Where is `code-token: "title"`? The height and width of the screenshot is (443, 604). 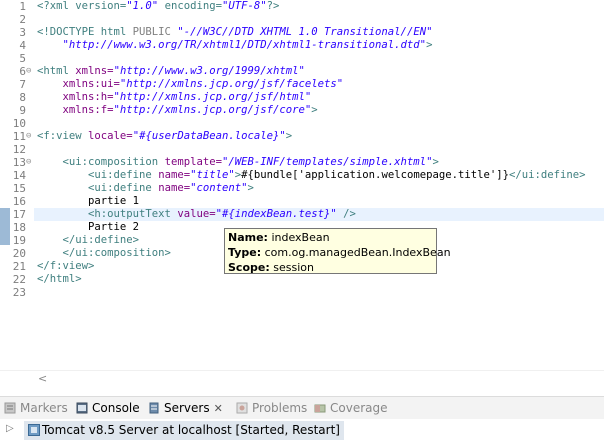 code-token: "title" is located at coordinates (212, 175).